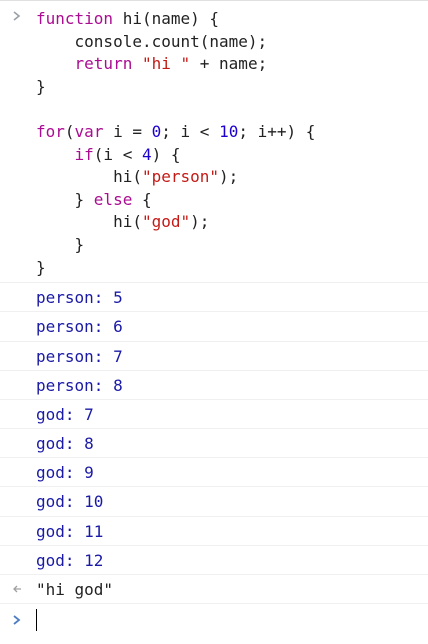 The width and height of the screenshot is (428, 644). I want to click on console-prompt, so click(214, 624).